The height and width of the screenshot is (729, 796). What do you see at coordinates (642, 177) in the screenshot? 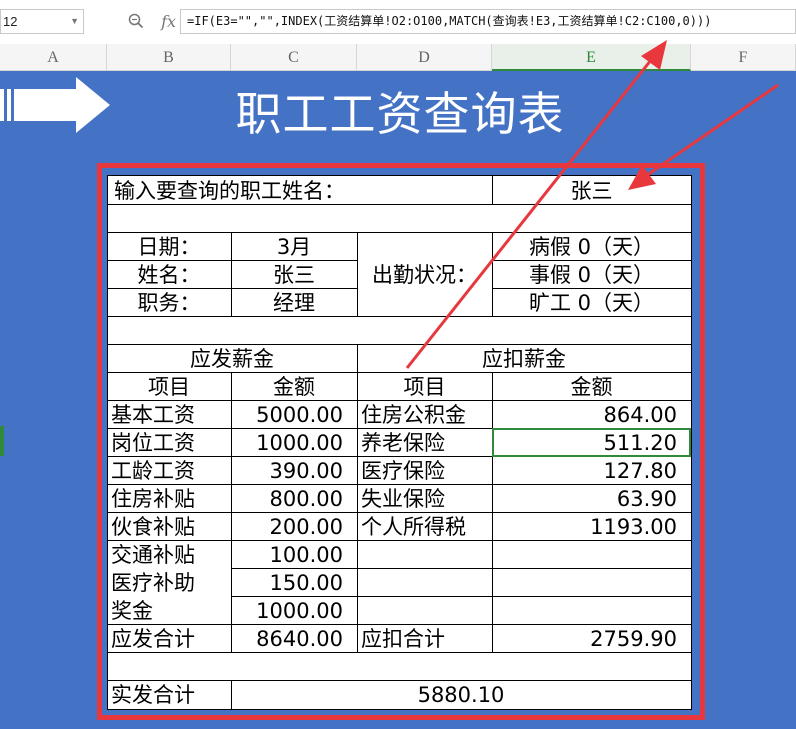
I see `arrow-head-icon` at bounding box center [642, 177].